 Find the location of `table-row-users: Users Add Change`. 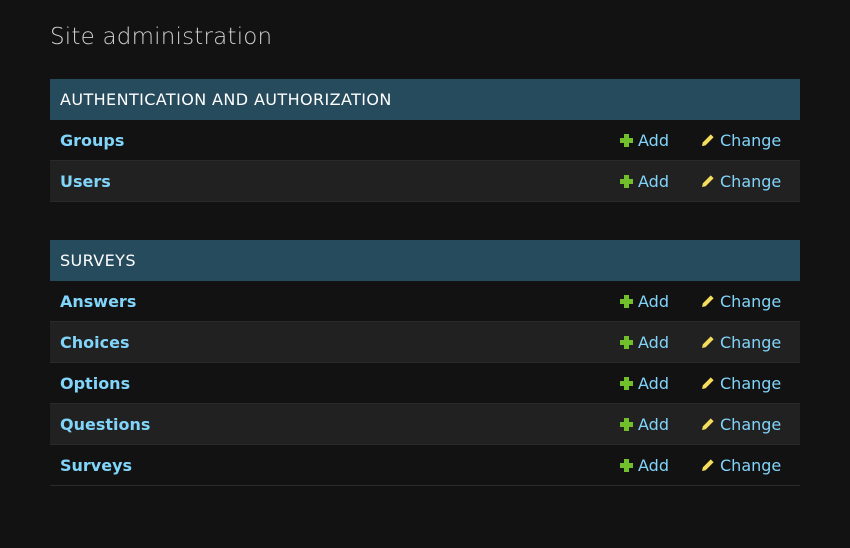

table-row-users: Users Add Change is located at coordinates (425, 181).